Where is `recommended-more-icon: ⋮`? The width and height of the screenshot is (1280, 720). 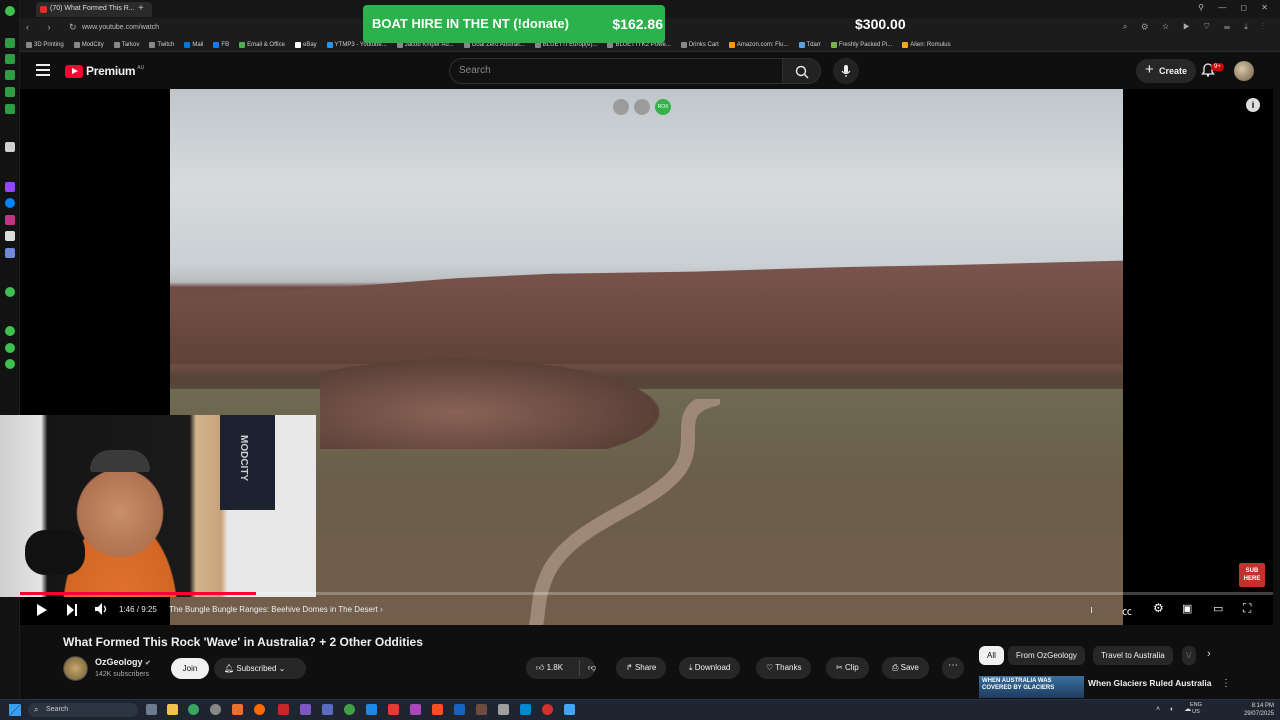 recommended-more-icon: ⋮ is located at coordinates (1226, 683).